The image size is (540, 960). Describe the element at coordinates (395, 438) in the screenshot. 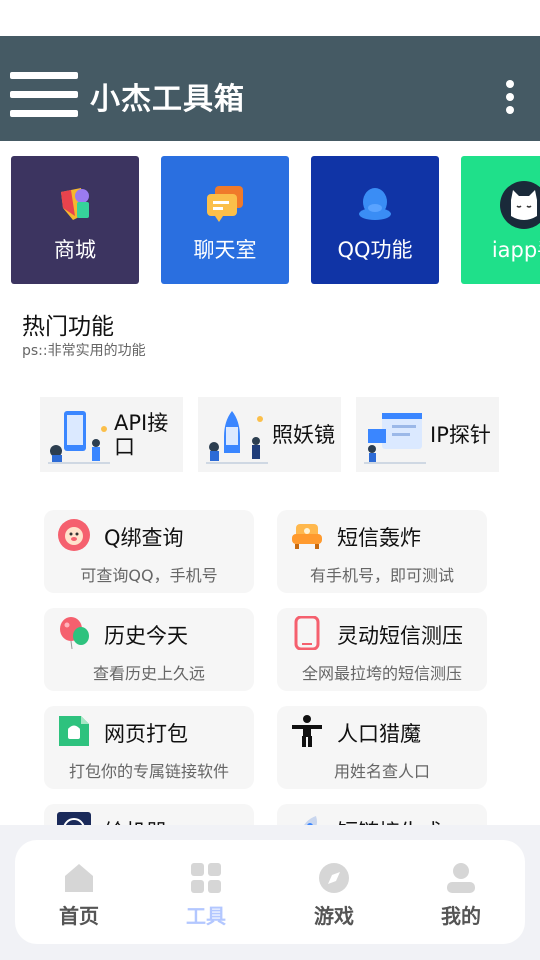

I see `ip-illustration-icon` at that location.